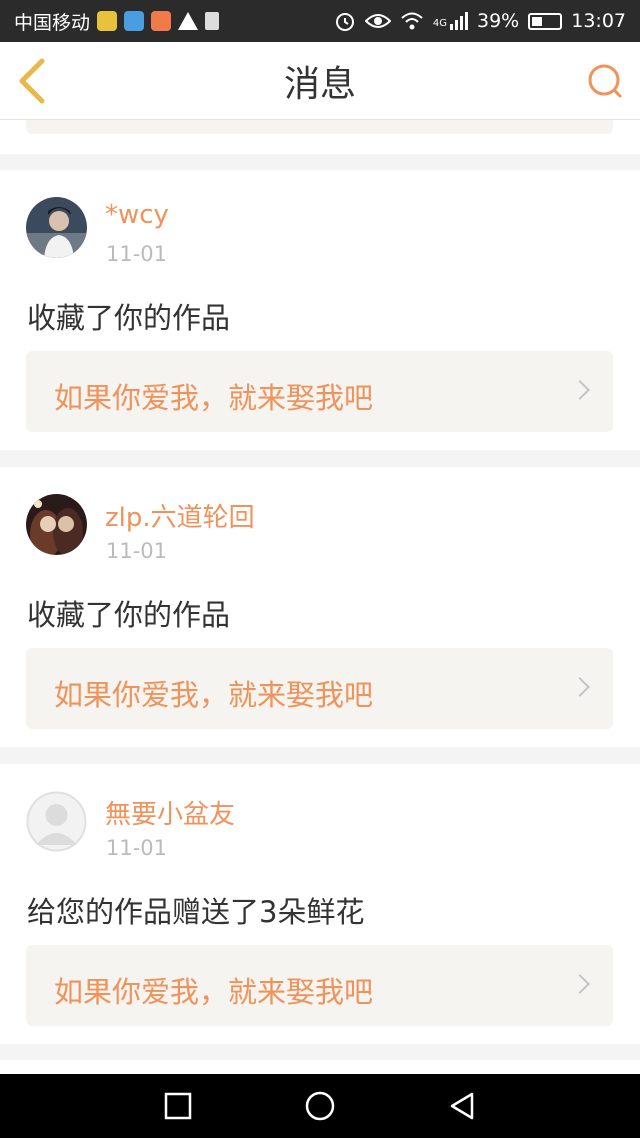 The width and height of the screenshot is (640, 1138). I want to click on search-icon, so click(605, 81).